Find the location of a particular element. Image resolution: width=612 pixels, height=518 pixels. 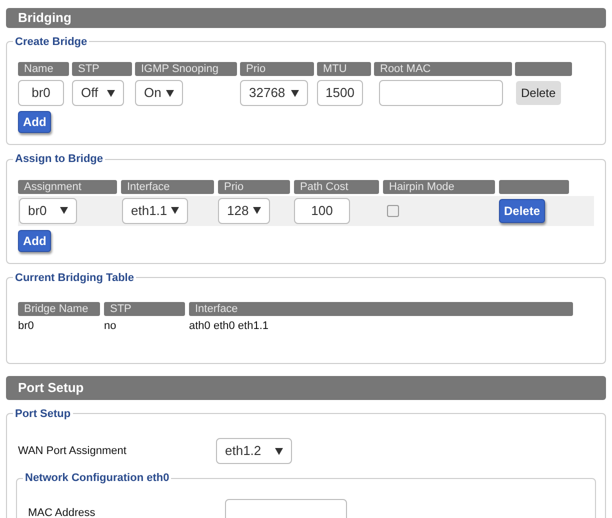

column-header: Path Cost is located at coordinates (336, 187).